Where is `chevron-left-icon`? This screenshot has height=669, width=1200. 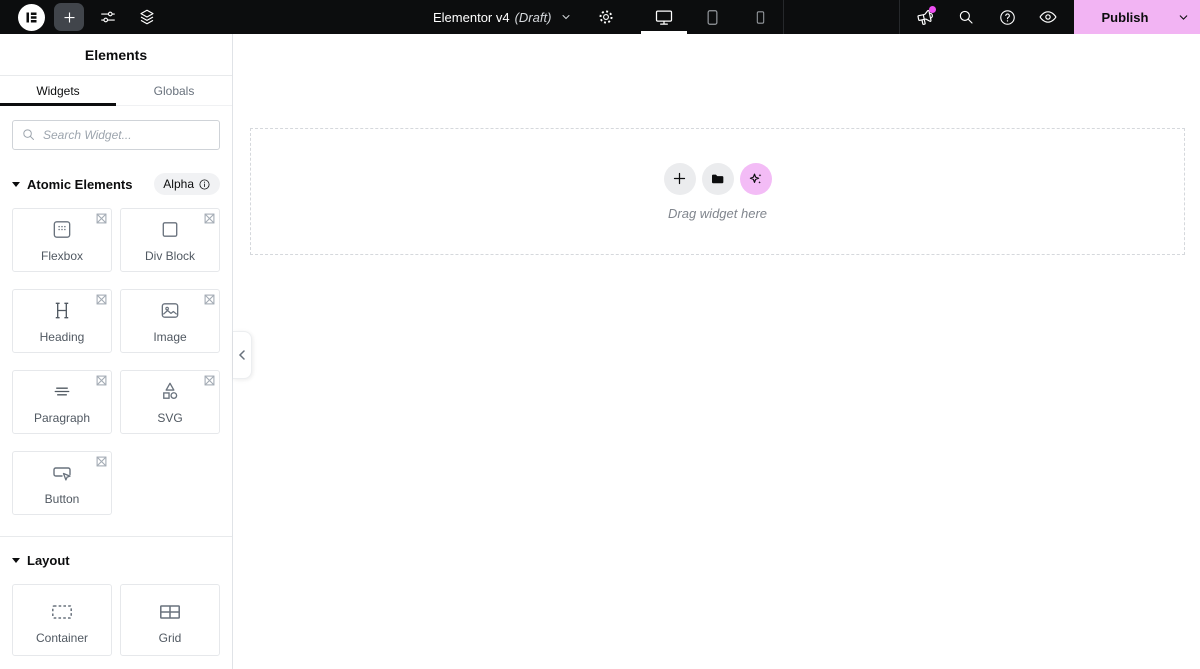 chevron-left-icon is located at coordinates (241, 355).